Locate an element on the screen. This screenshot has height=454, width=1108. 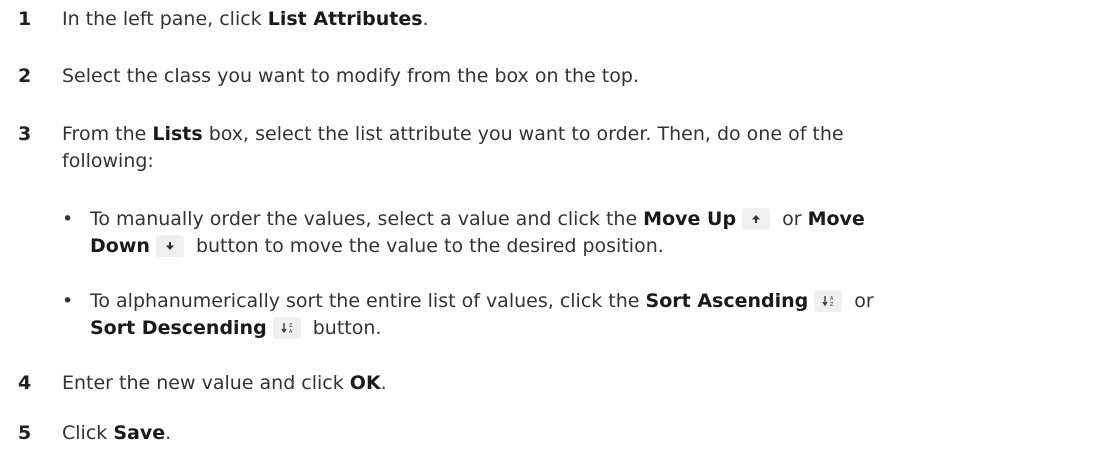
sort-ascending-icon: AZ is located at coordinates (828, 301).